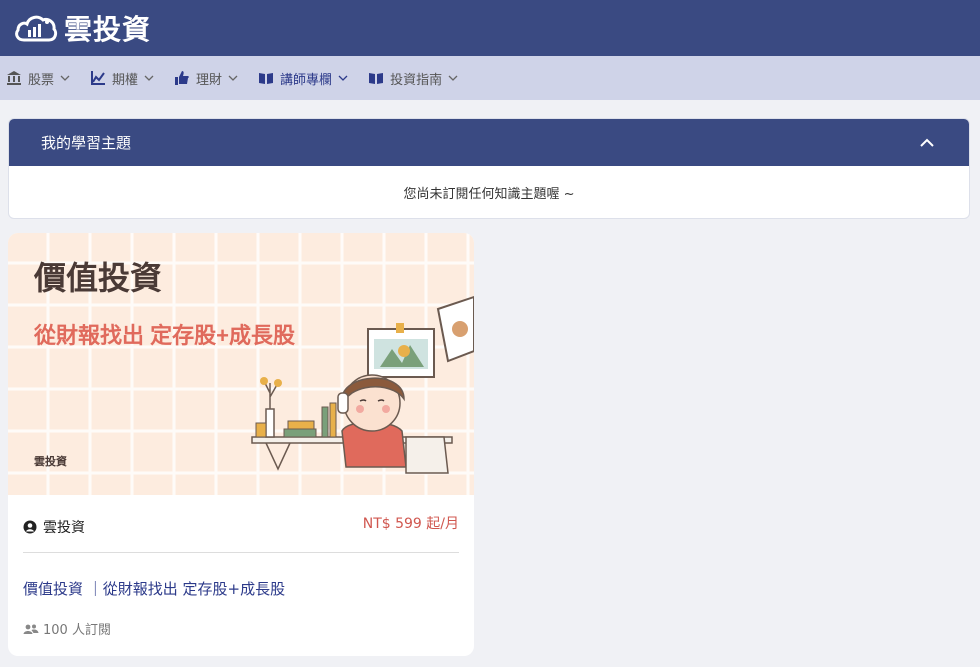  What do you see at coordinates (77, 630) in the screenshot?
I see `subscriber-count-text: 100 人訂閱` at bounding box center [77, 630].